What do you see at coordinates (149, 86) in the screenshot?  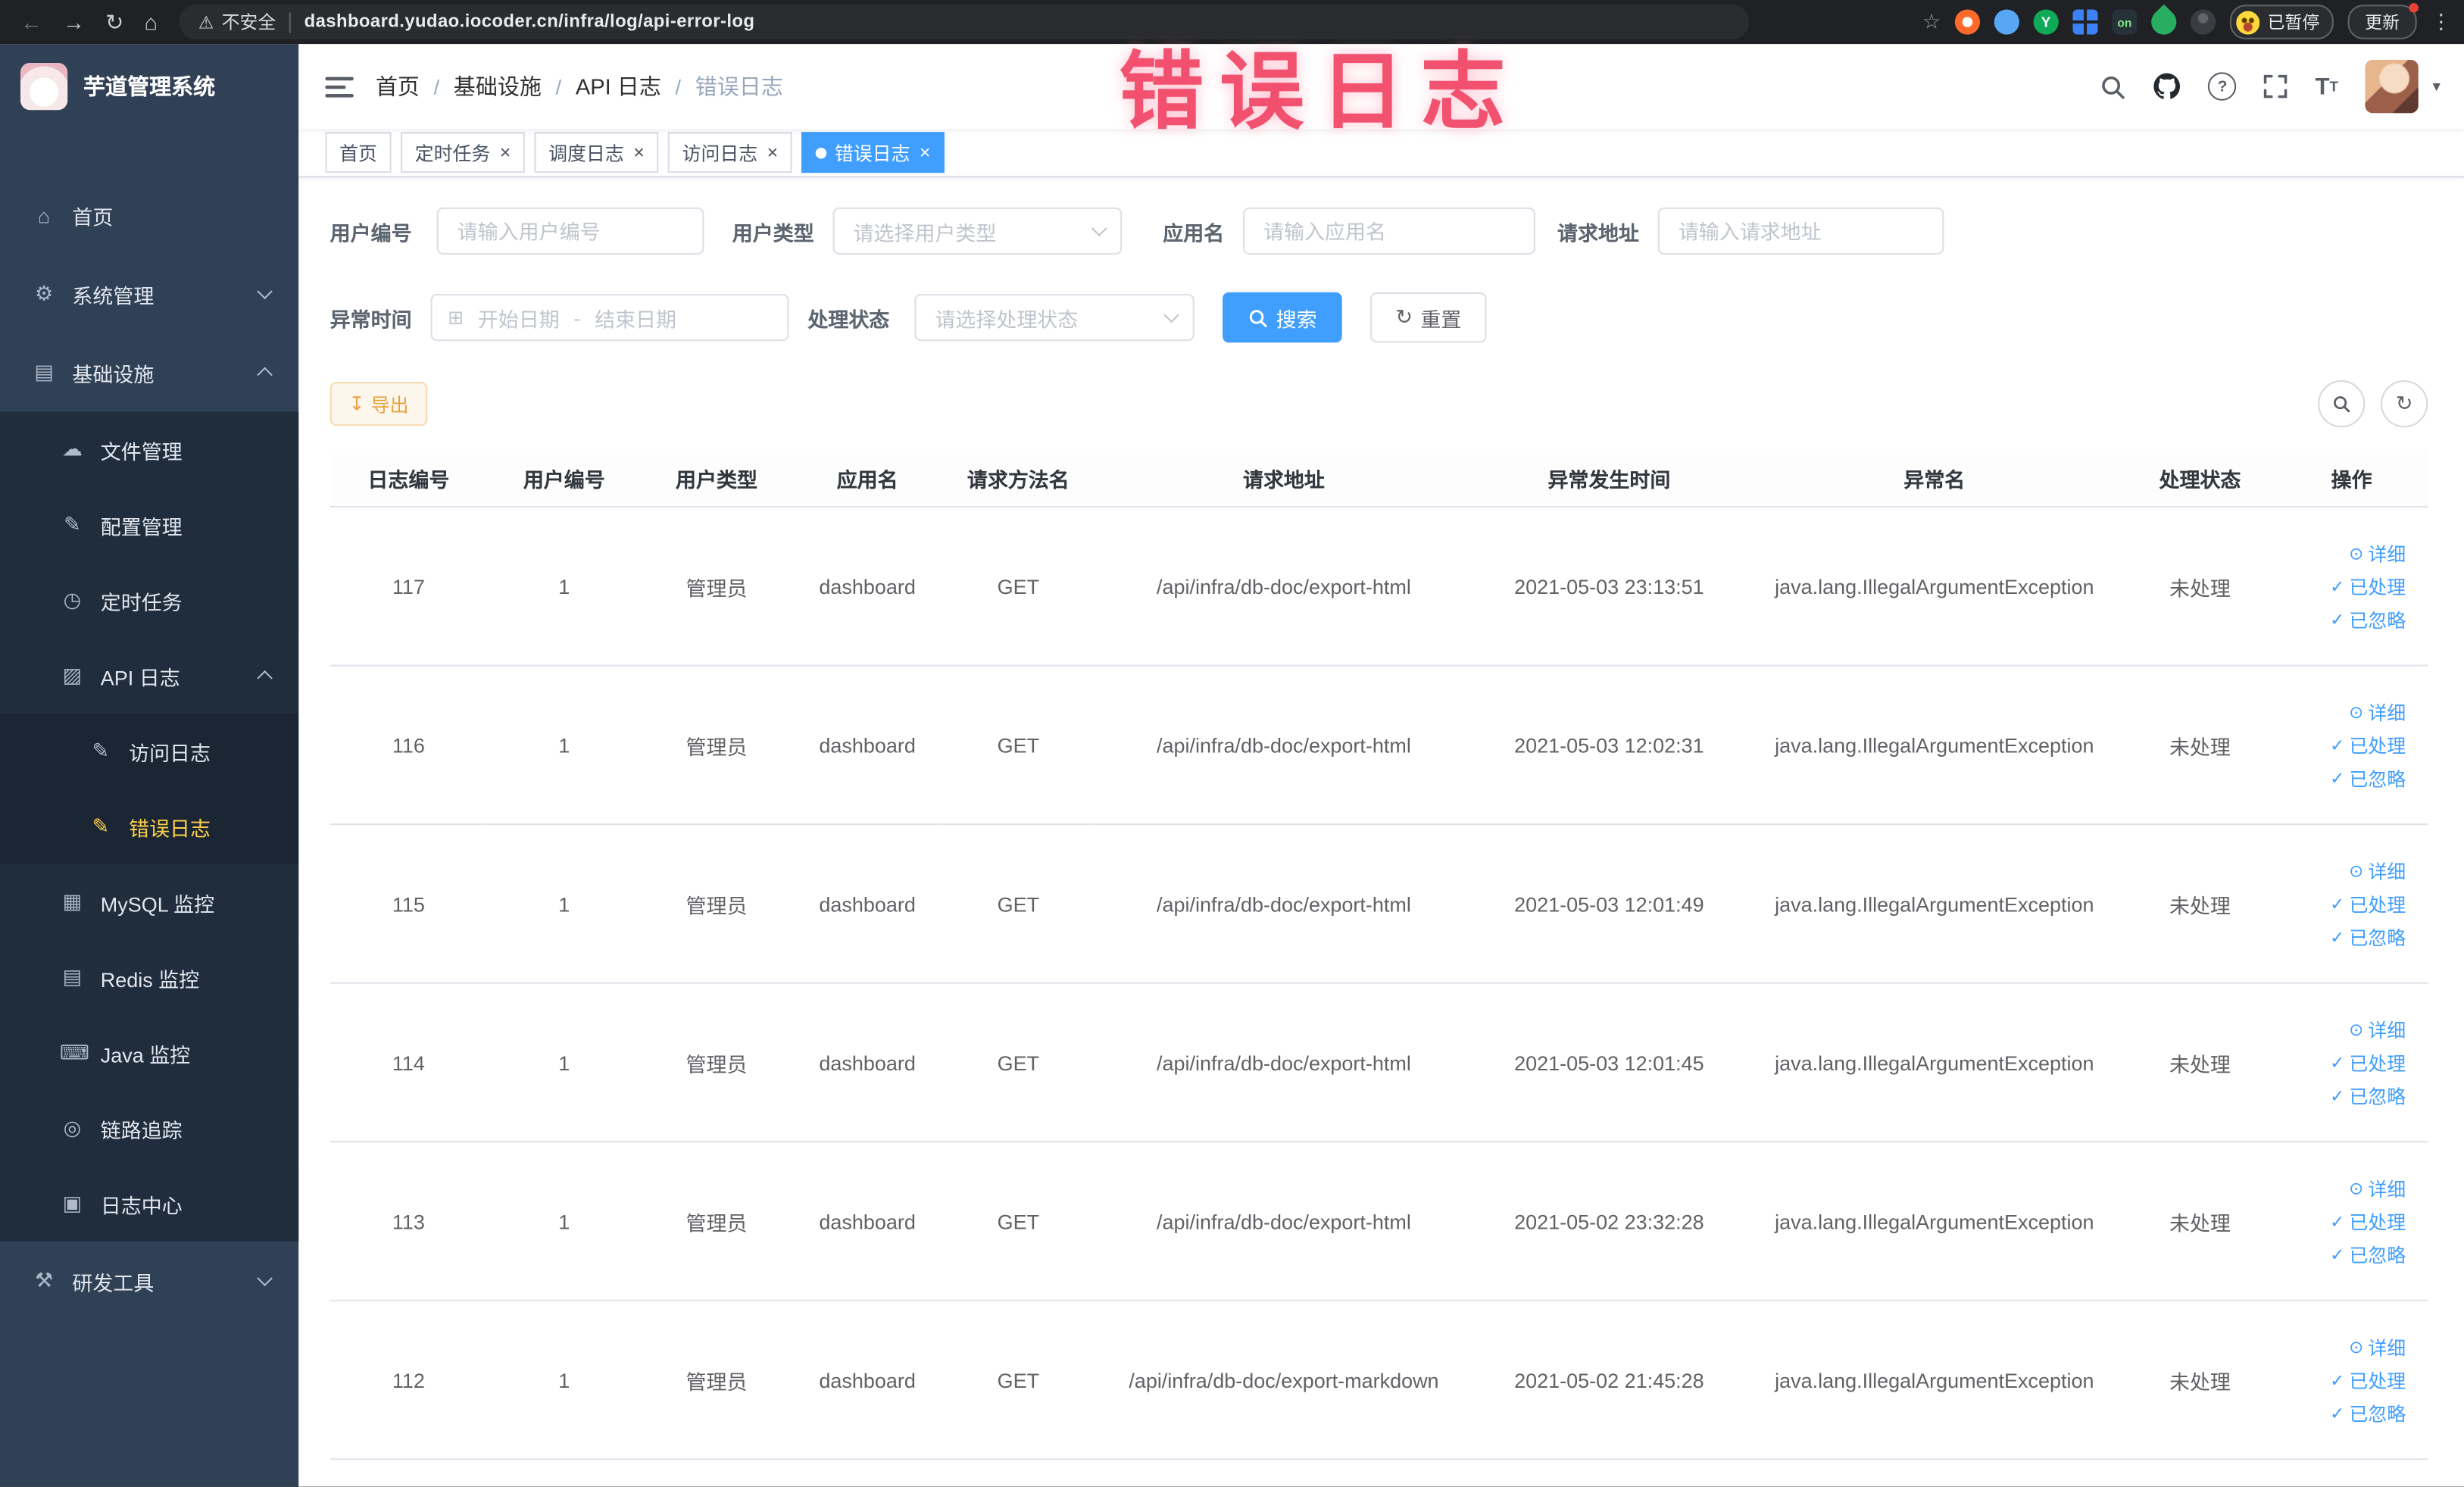 I see `app-logo: 芋道管理系统` at bounding box center [149, 86].